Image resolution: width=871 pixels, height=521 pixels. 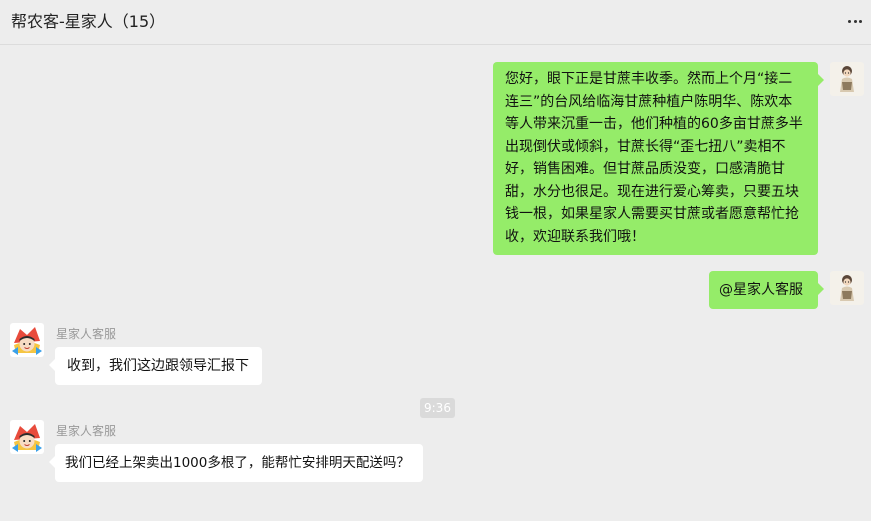 What do you see at coordinates (654, 124) in the screenshot?
I see `message-line: 等人带来沉重一击，他们种植的60多亩甘蔗多半` at bounding box center [654, 124].